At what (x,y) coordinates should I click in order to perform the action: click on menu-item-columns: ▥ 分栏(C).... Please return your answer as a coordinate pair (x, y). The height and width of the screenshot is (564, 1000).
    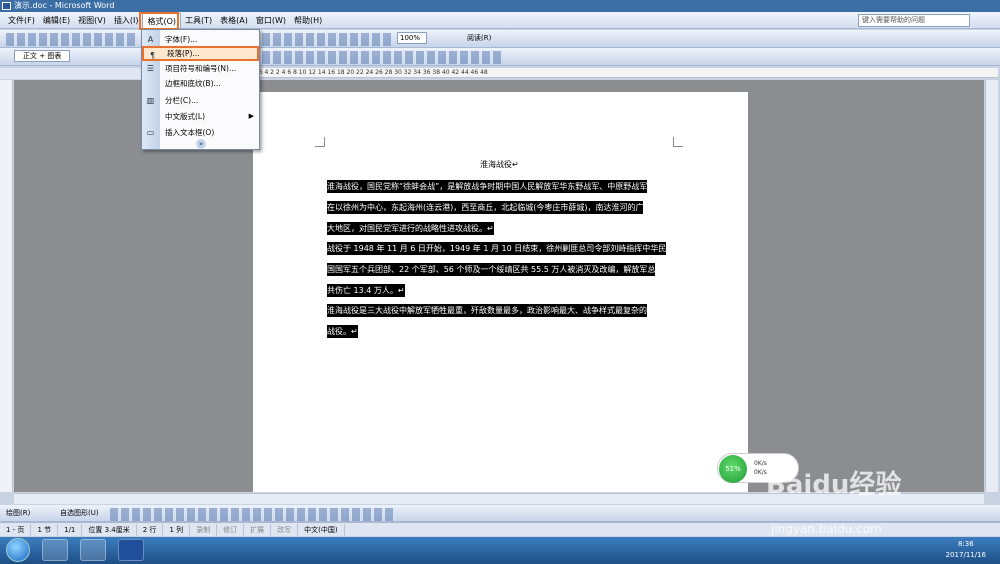
    Looking at the image, I should click on (200, 100).